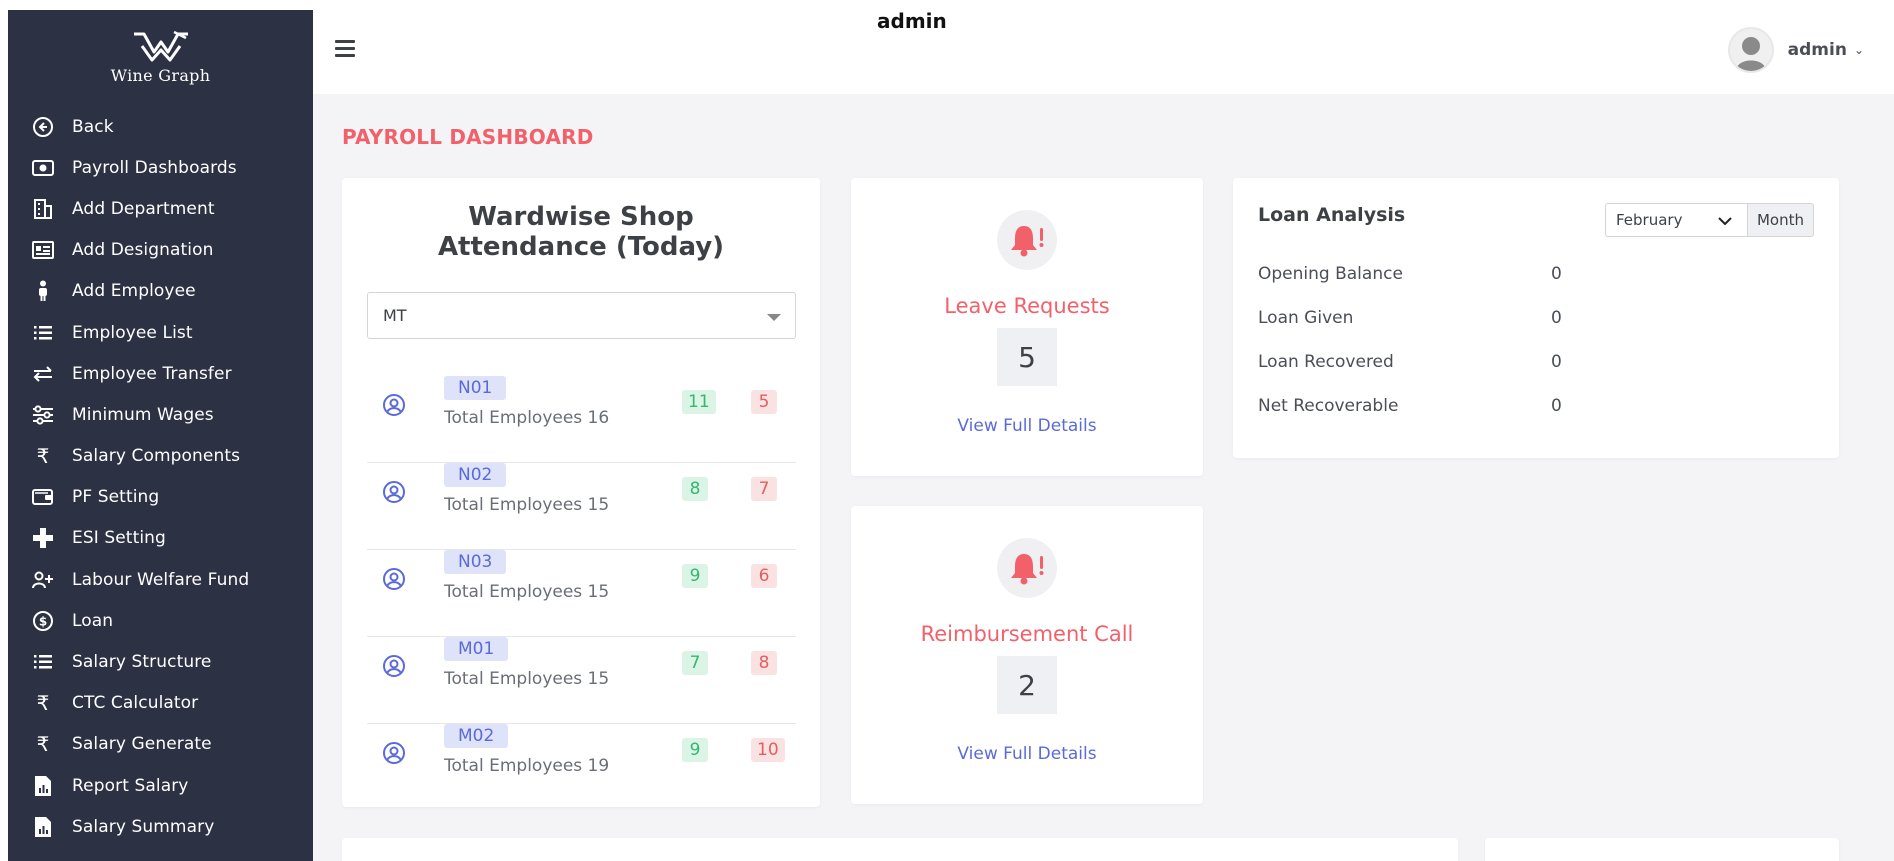 This screenshot has height=861, width=1894. I want to click on ward-code-badge: M02, so click(476, 736).